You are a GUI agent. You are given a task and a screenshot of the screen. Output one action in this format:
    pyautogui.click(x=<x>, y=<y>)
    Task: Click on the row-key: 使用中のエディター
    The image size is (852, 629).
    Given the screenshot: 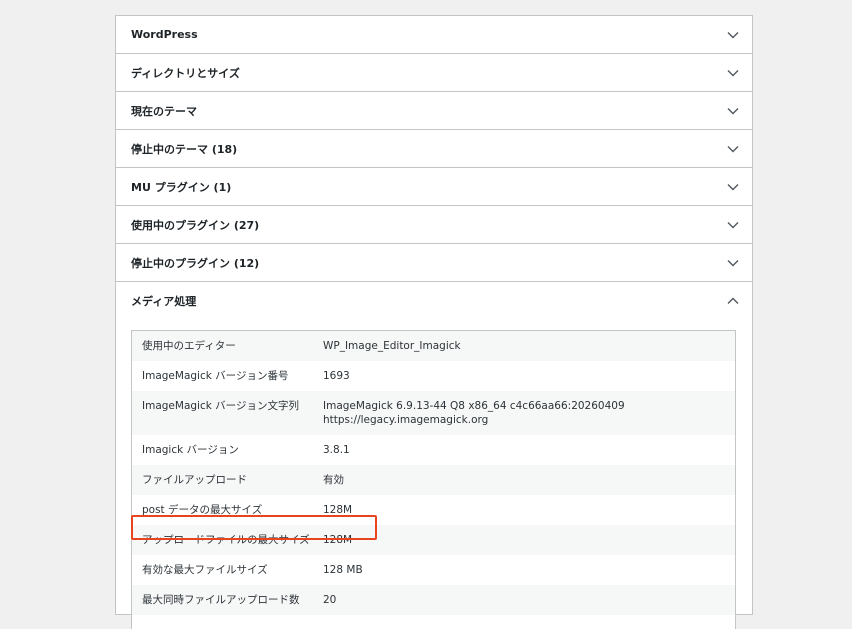 What is the action you would take?
    pyautogui.click(x=189, y=346)
    